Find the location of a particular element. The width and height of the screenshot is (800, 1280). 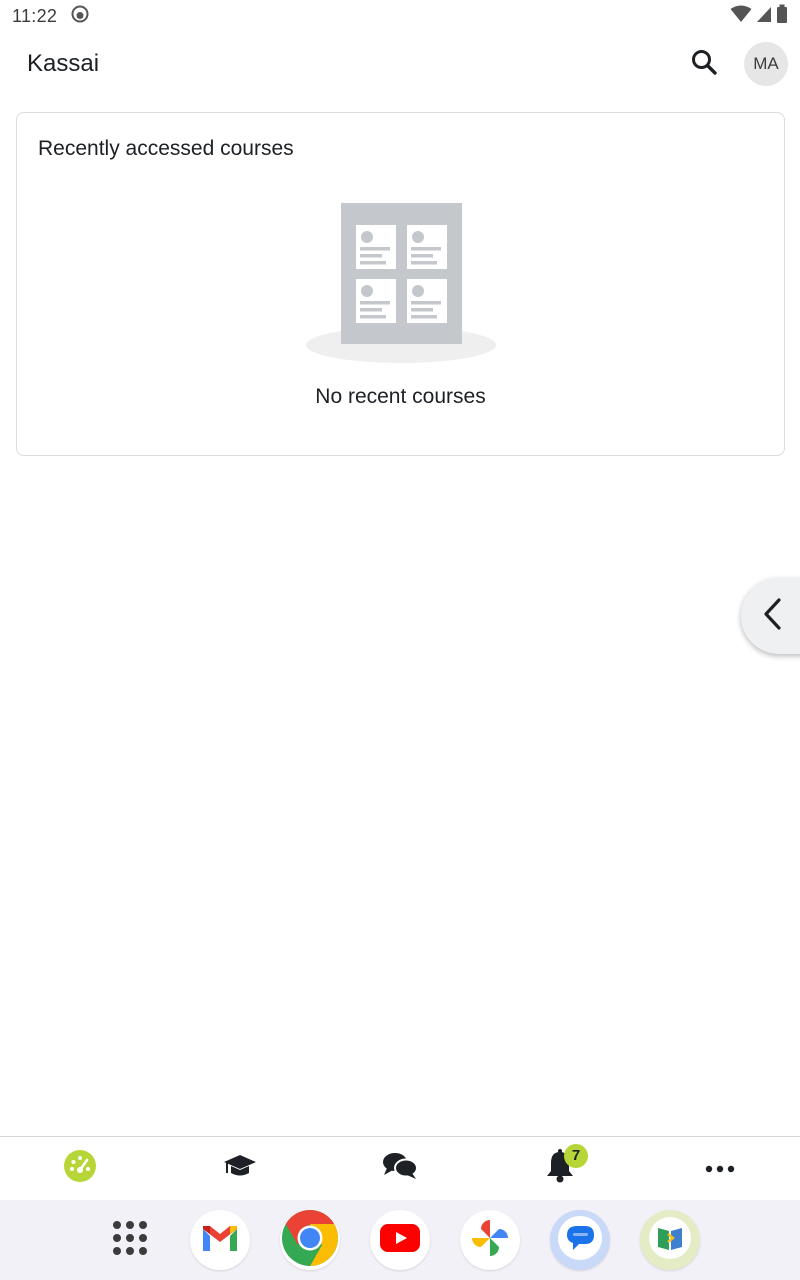

block-drawer-toggle is located at coordinates (770, 616).